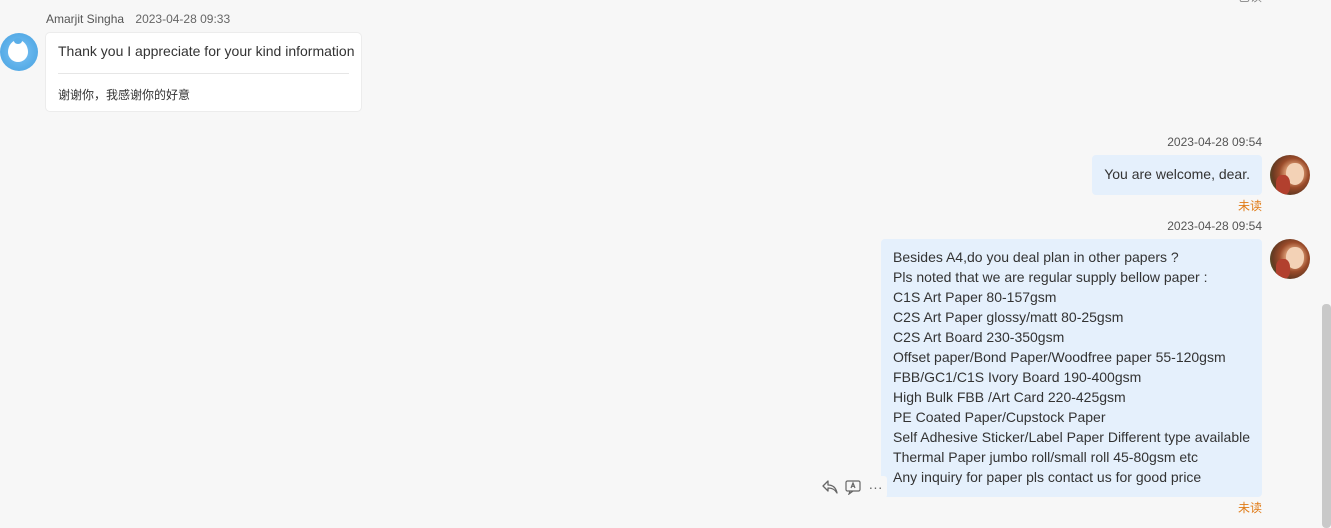 This screenshot has width=1331, height=528. Describe the element at coordinates (124, 95) in the screenshot. I see `translated-text: 谢谢你，我感谢你的好意` at that location.